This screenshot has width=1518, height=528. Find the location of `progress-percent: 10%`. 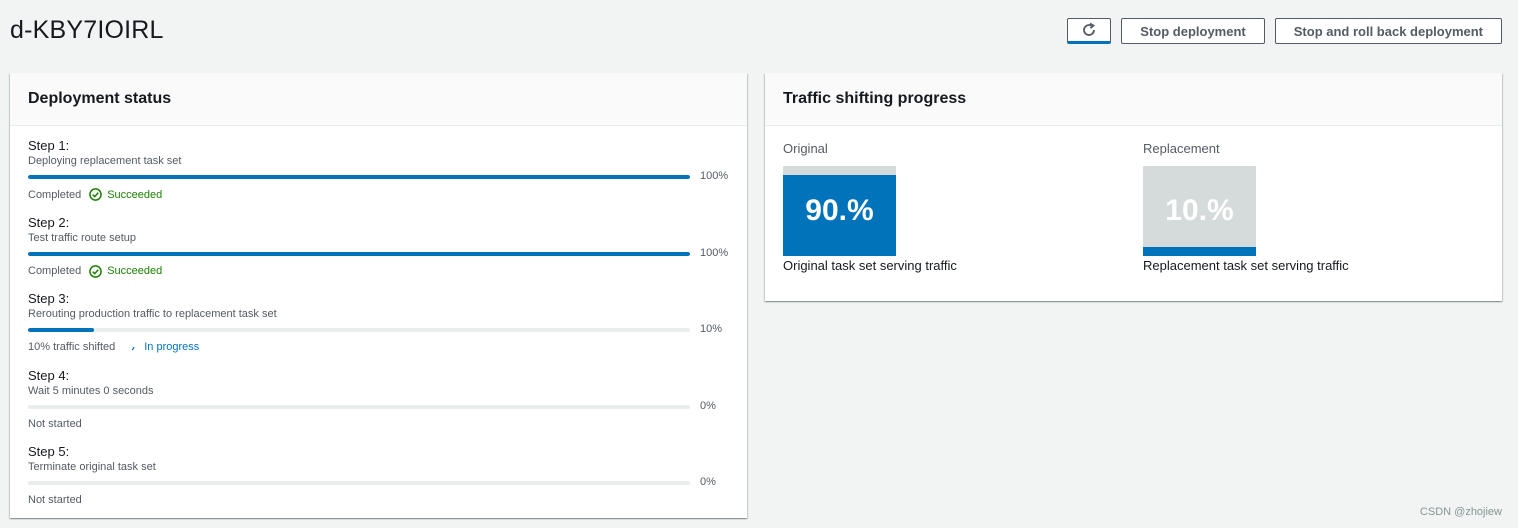

progress-percent: 10% is located at coordinates (711, 329).